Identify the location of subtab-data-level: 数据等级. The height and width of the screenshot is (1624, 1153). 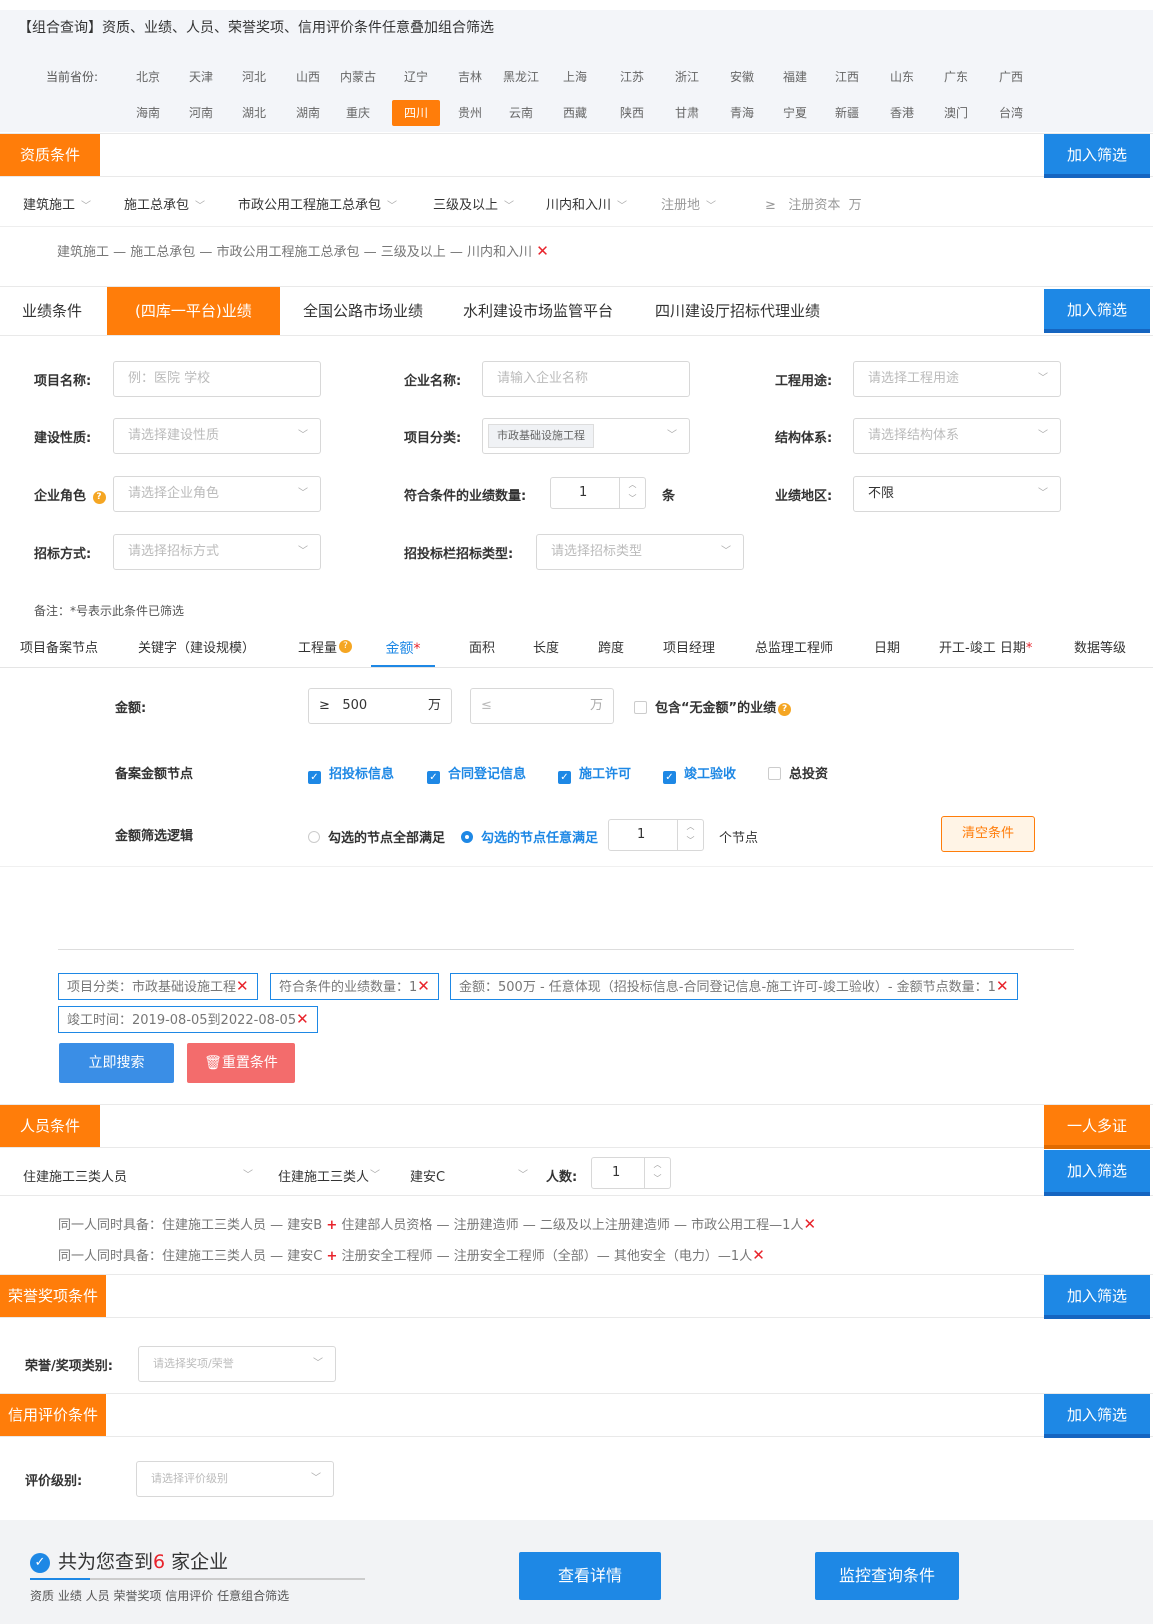
(1100, 649).